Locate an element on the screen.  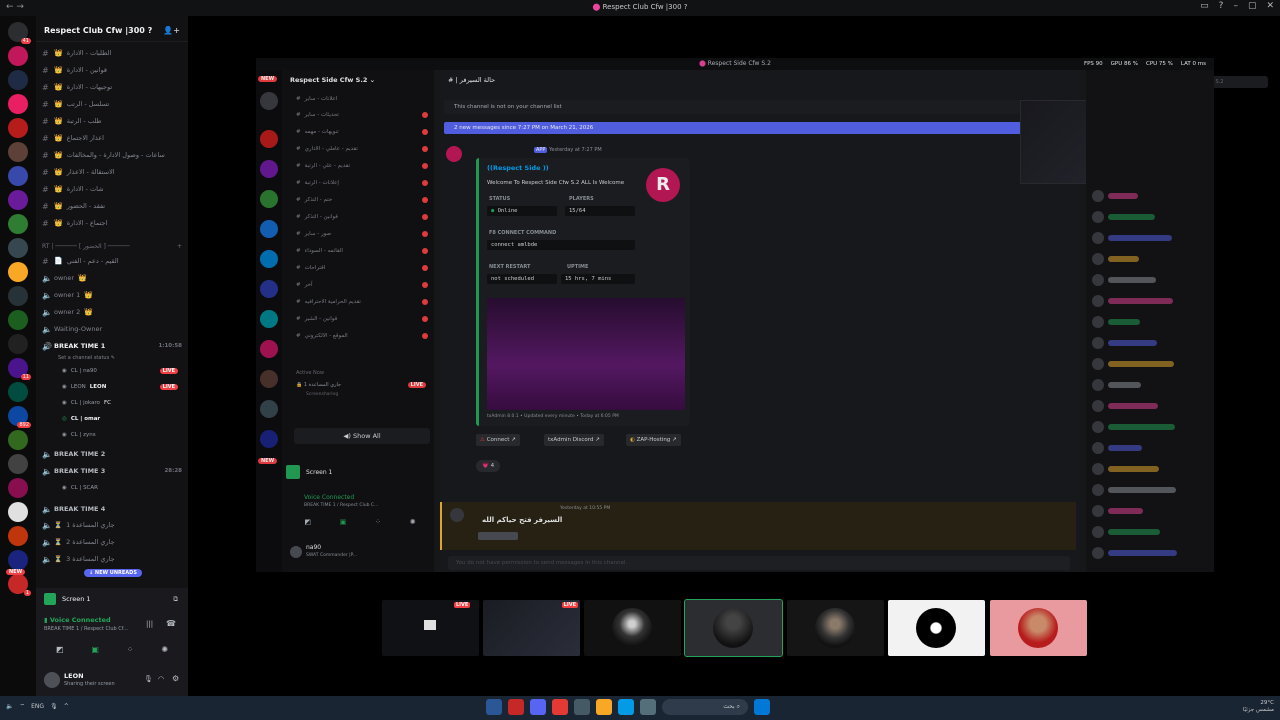
chevron-up-icon: ^ is located at coordinates (66, 706).